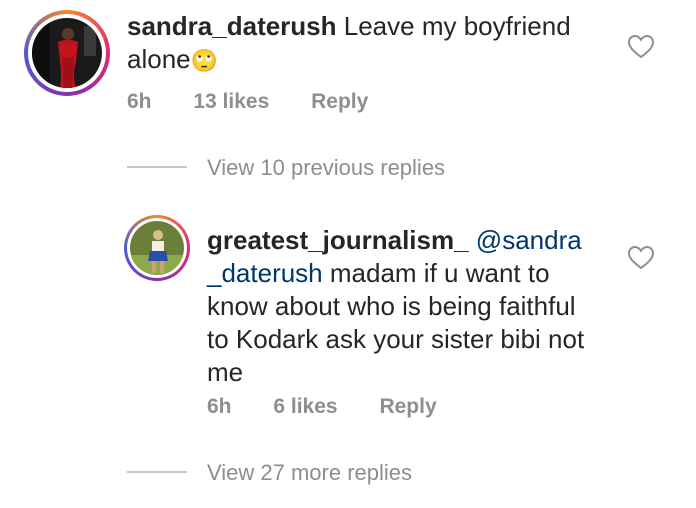 This screenshot has height=508, width=696. I want to click on reply-mention-part-1: @sandra, so click(529, 240).